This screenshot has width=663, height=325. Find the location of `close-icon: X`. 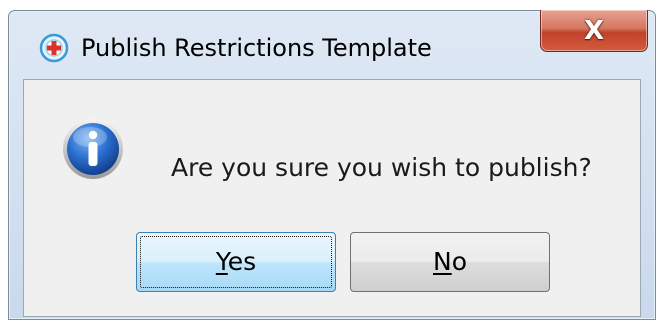

close-icon: X is located at coordinates (594, 30).